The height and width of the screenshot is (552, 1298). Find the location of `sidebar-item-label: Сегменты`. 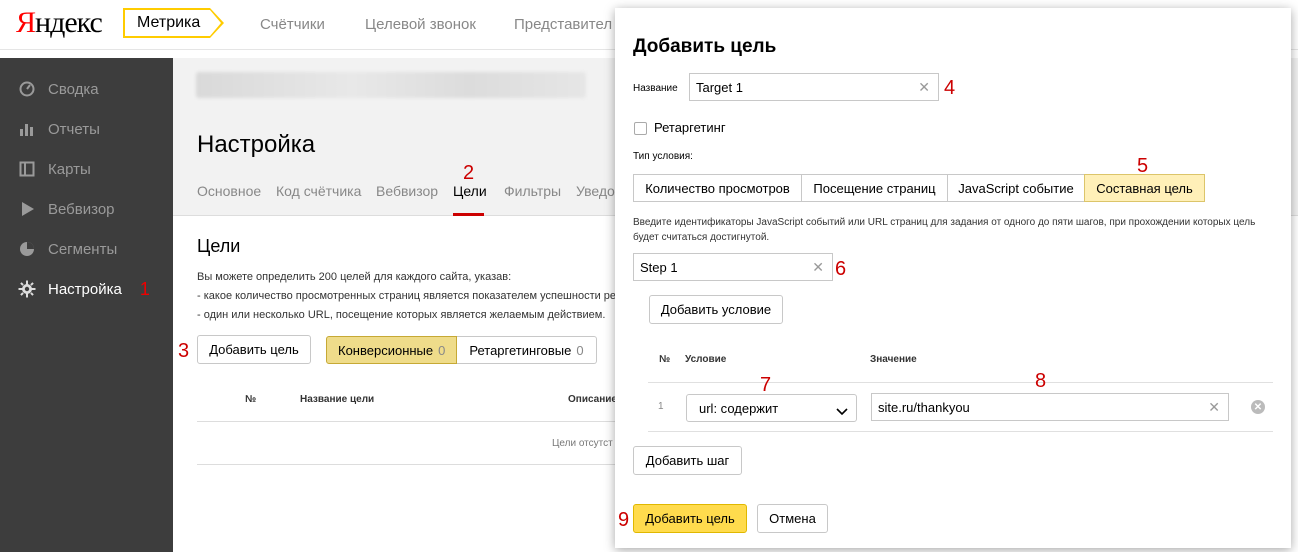

sidebar-item-label: Сегменты is located at coordinates (83, 249).